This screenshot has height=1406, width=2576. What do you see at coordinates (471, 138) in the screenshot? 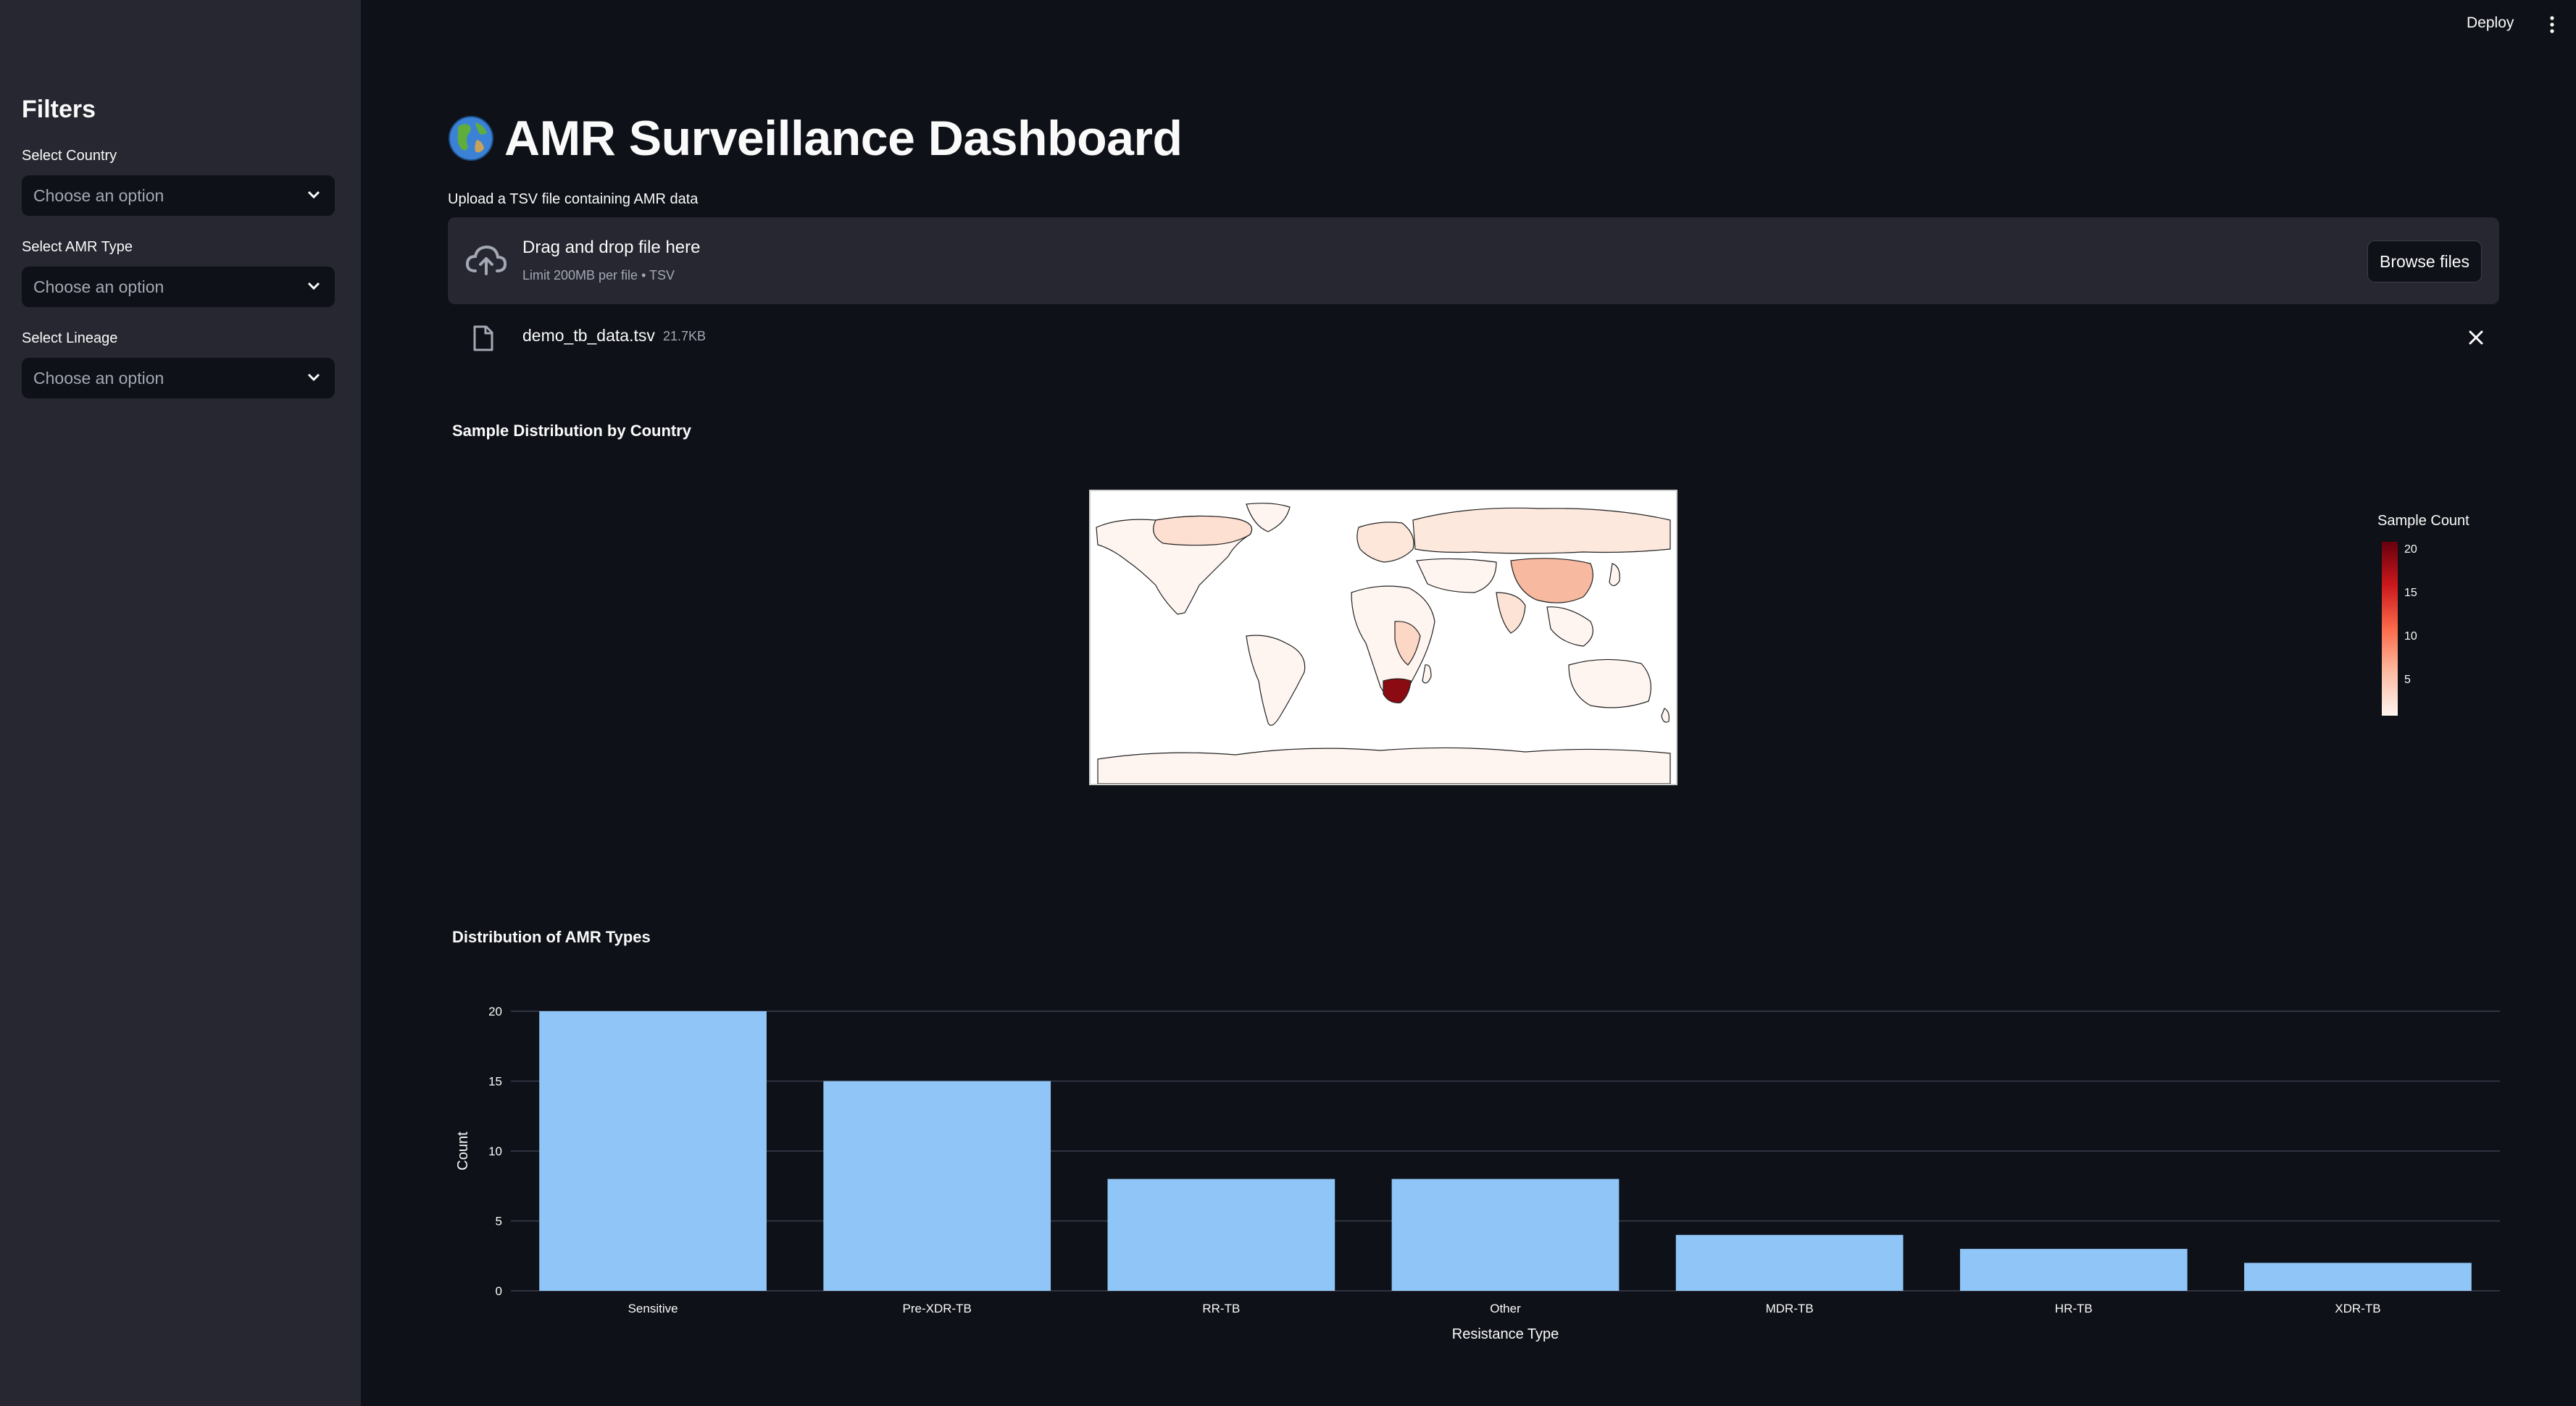
I see `globe-icon` at bounding box center [471, 138].